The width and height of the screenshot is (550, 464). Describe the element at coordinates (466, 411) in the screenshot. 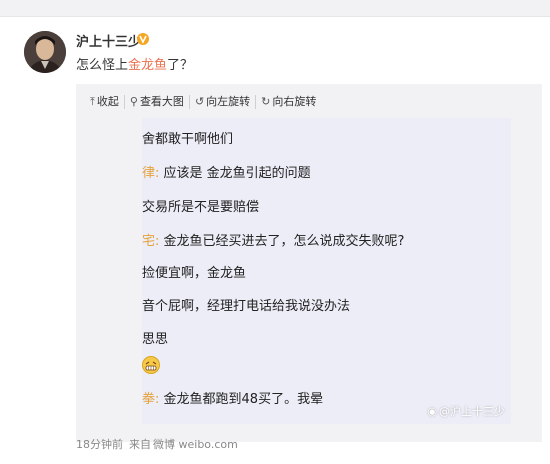

I see `weibo-watermark: ◉ @沪上十三少` at that location.